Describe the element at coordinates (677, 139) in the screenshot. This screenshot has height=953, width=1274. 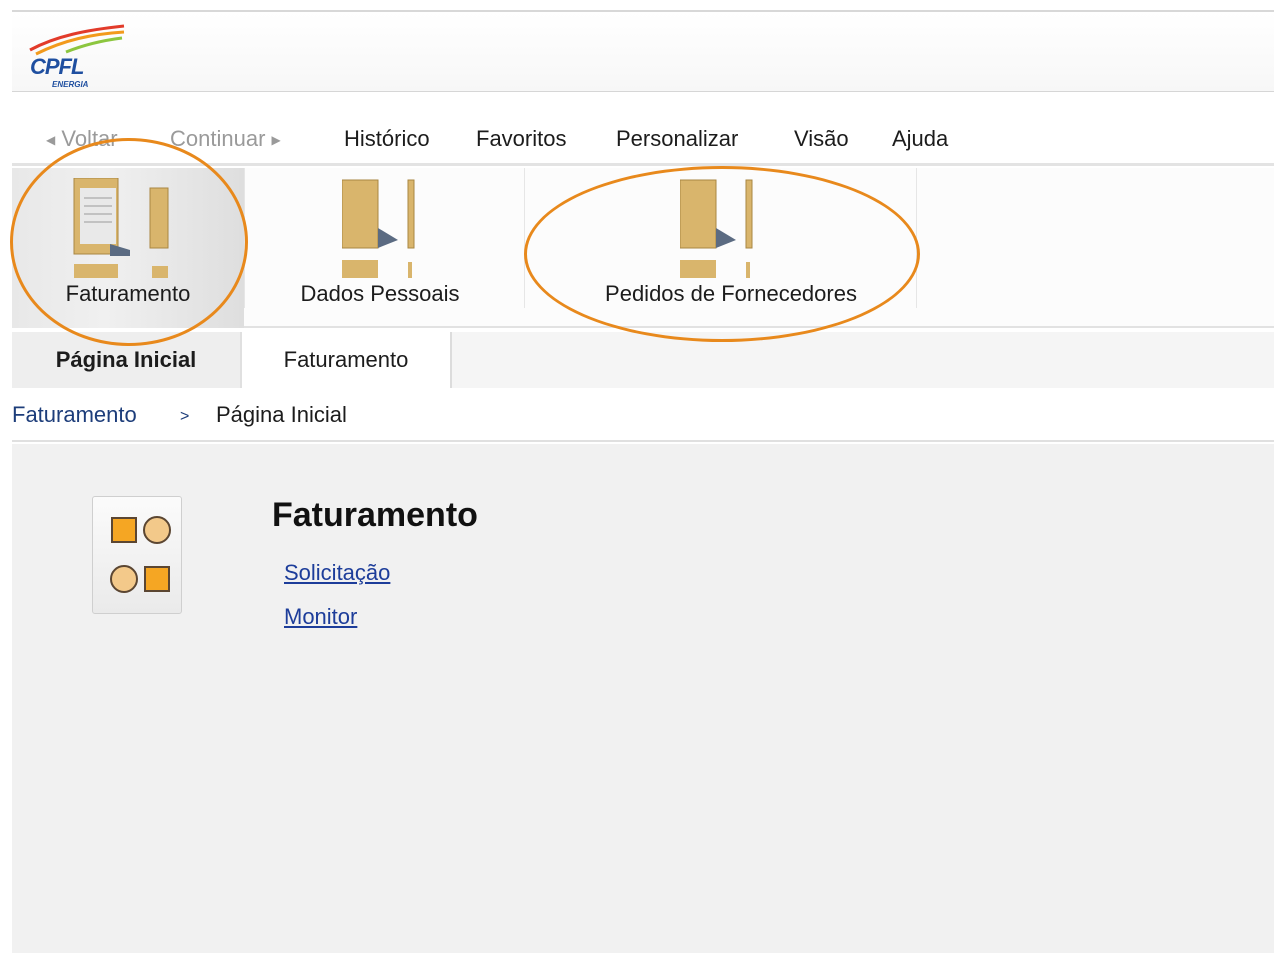
I see `menu-personalizar: Personalizar` at that location.